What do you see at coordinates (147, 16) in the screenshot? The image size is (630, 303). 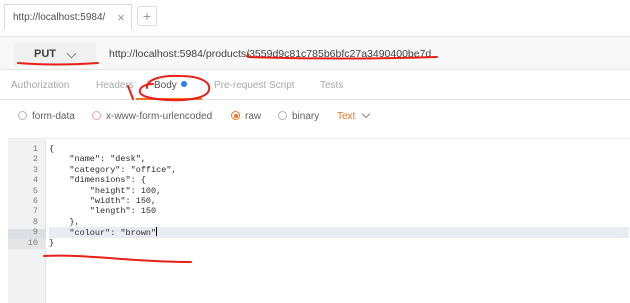 I see `new-tab-button: +` at bounding box center [147, 16].